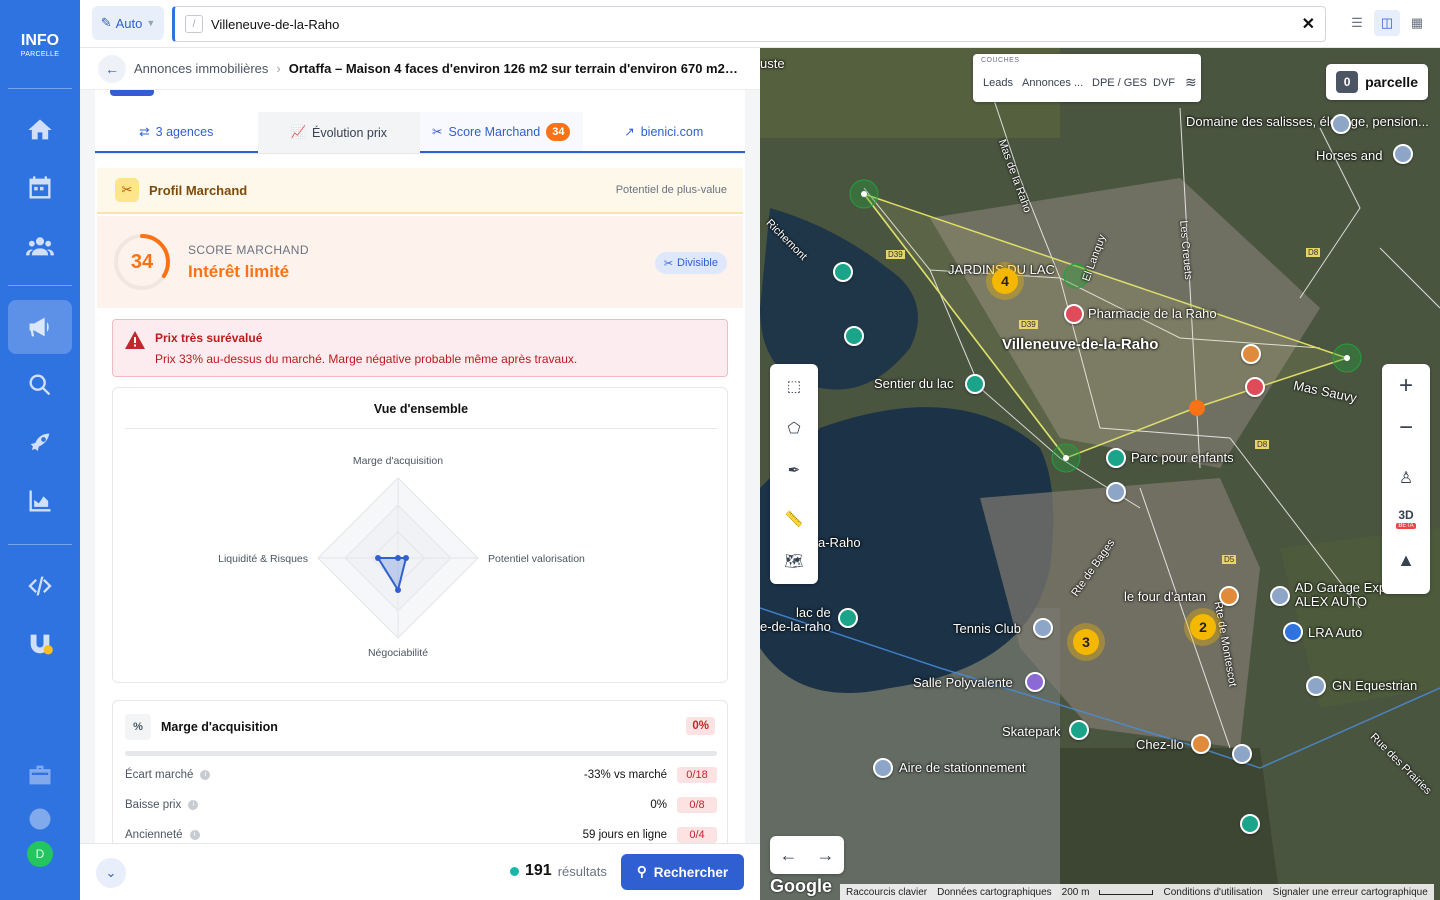  I want to click on auto-label: Auto, so click(129, 23).